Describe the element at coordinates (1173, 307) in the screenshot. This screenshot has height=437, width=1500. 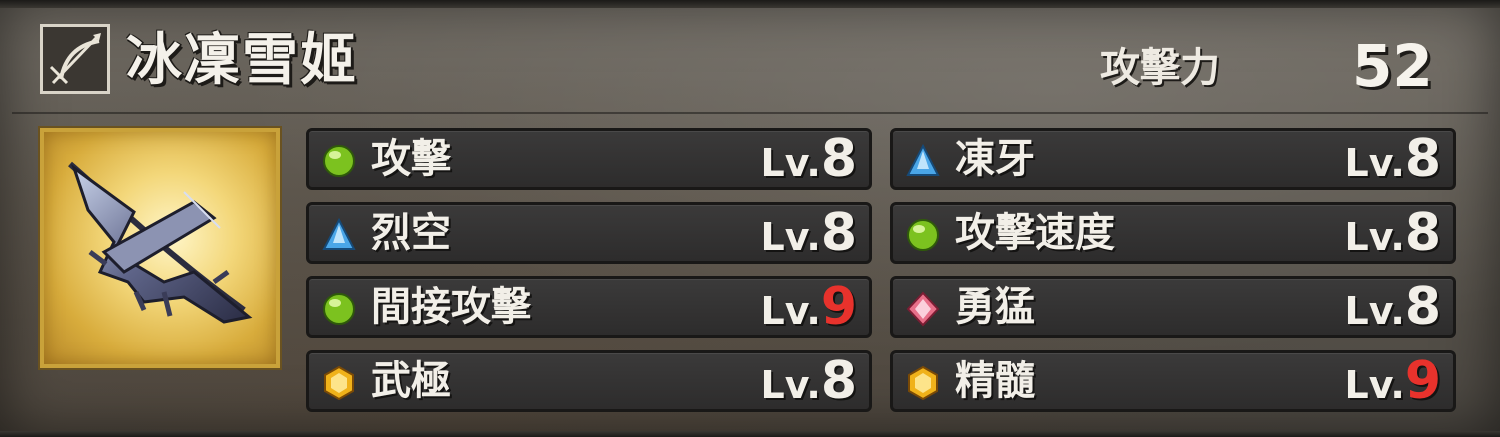
I see `skill-row-valor: 勇猛 Lv.8` at that location.